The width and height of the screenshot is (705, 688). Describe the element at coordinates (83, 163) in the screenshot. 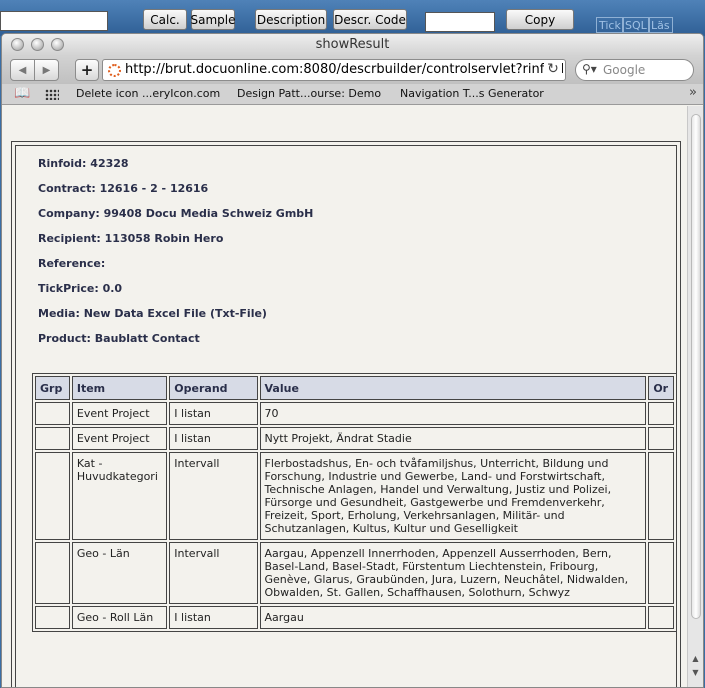

I see `rinfoid-text: Rinfoid: 42328` at that location.